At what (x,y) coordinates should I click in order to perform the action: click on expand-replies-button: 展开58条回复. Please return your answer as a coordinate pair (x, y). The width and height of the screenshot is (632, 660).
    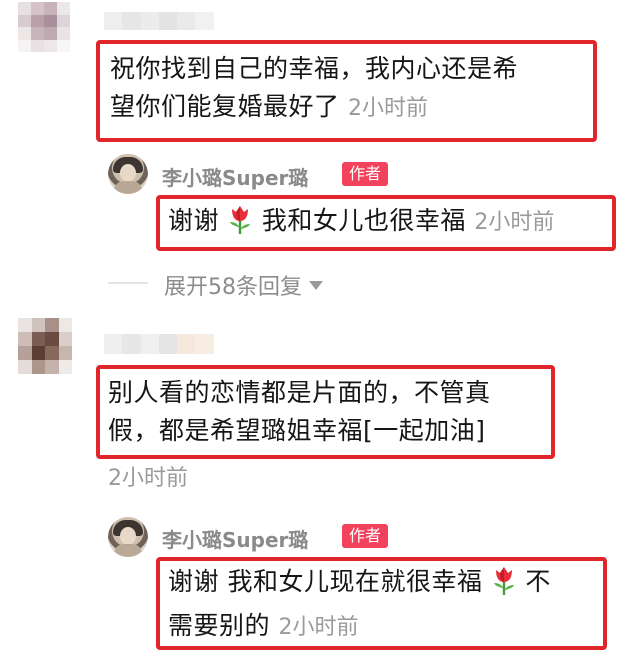
    Looking at the image, I should click on (243, 285).